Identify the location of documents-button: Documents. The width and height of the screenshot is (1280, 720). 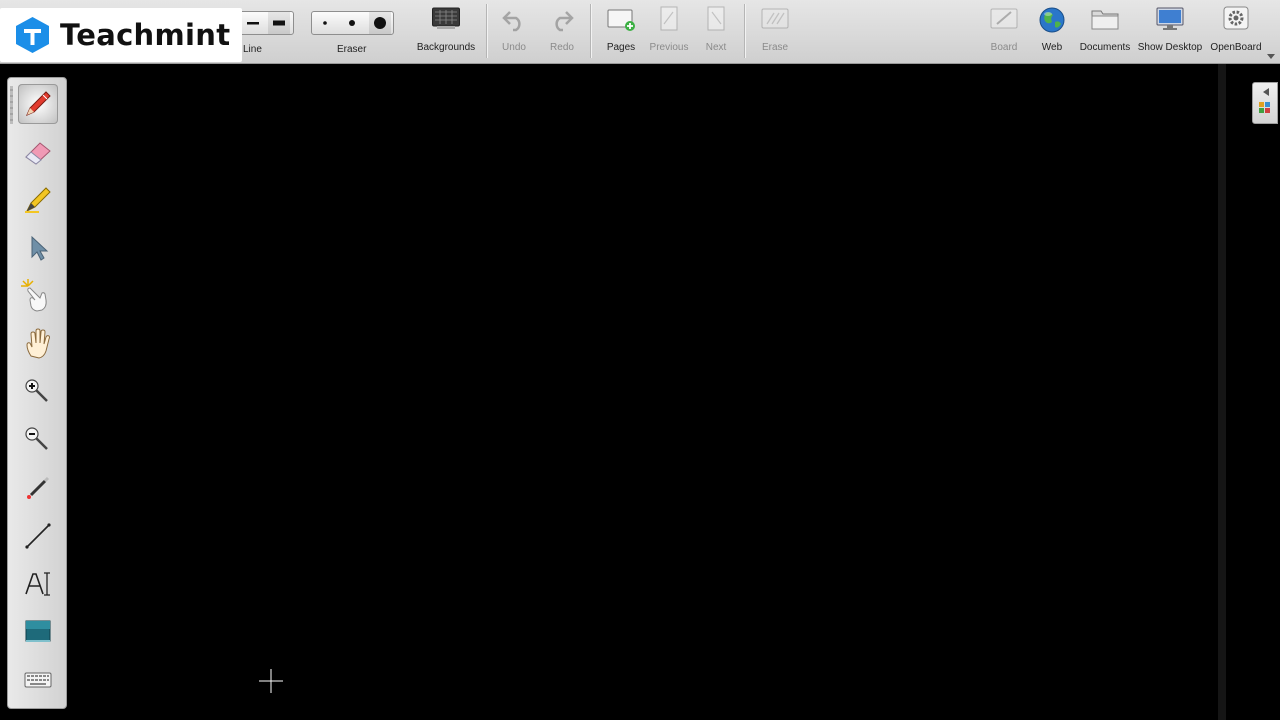
(1105, 29).